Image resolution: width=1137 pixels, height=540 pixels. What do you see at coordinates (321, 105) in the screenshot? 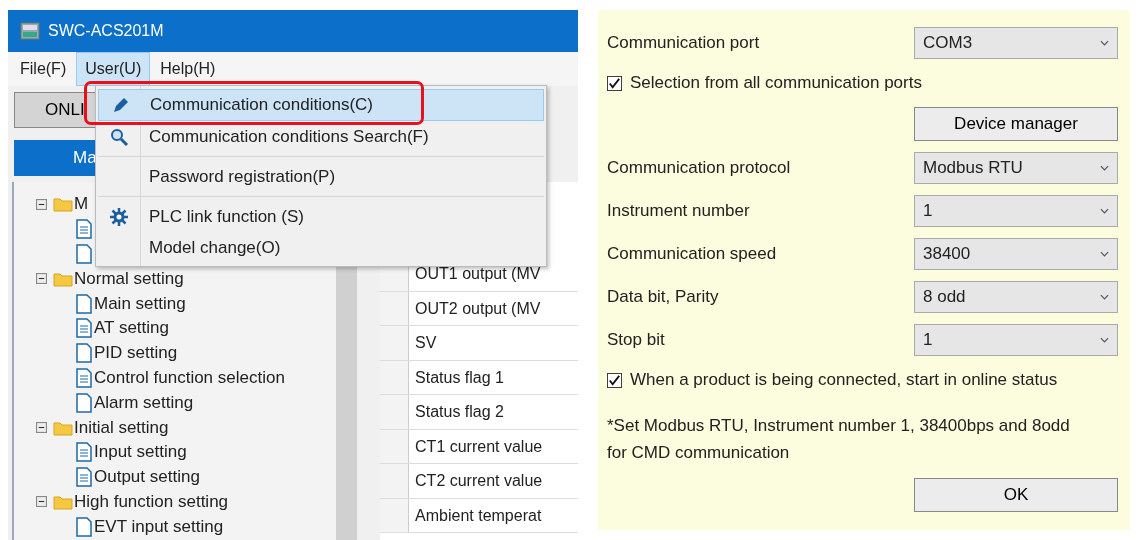
I see `menu-item: Communication conditions(C)` at bounding box center [321, 105].